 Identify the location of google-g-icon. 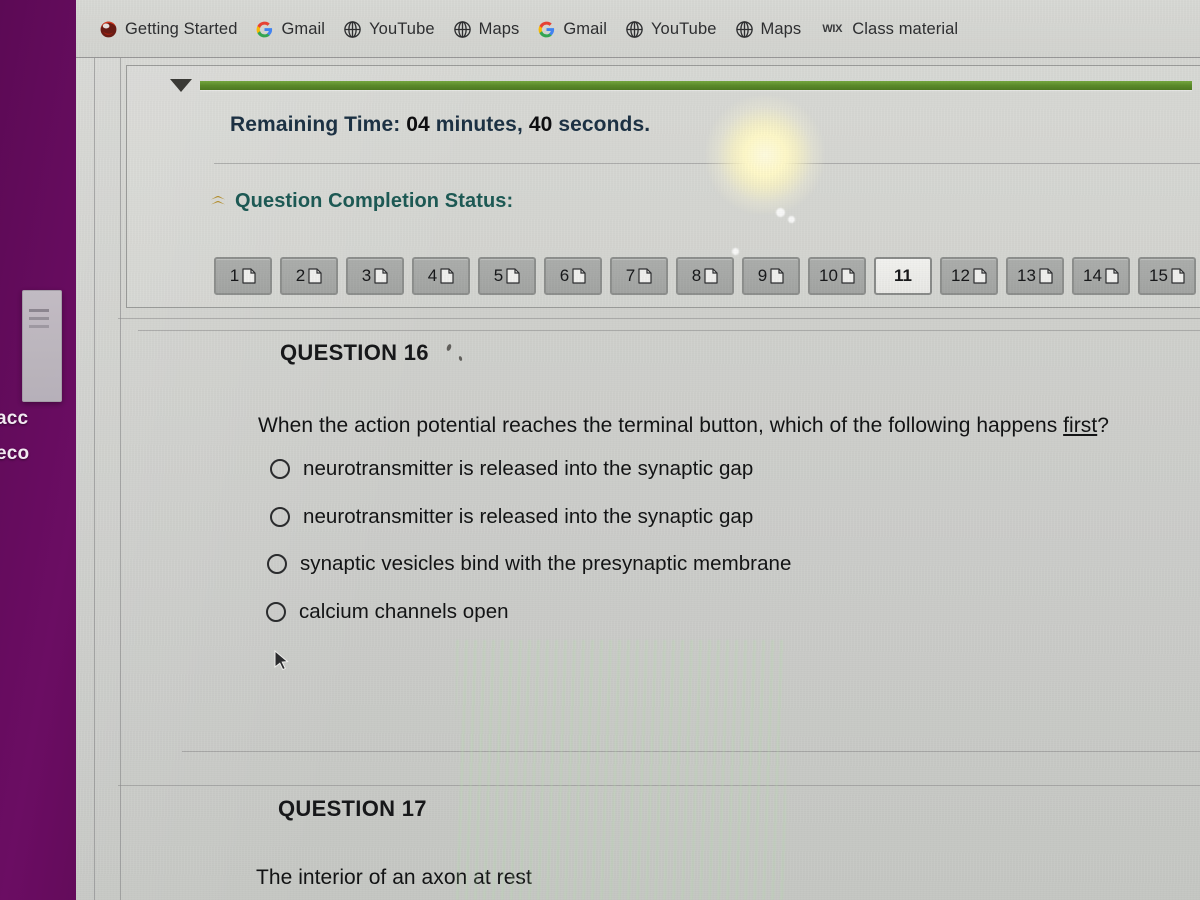
(546, 29).